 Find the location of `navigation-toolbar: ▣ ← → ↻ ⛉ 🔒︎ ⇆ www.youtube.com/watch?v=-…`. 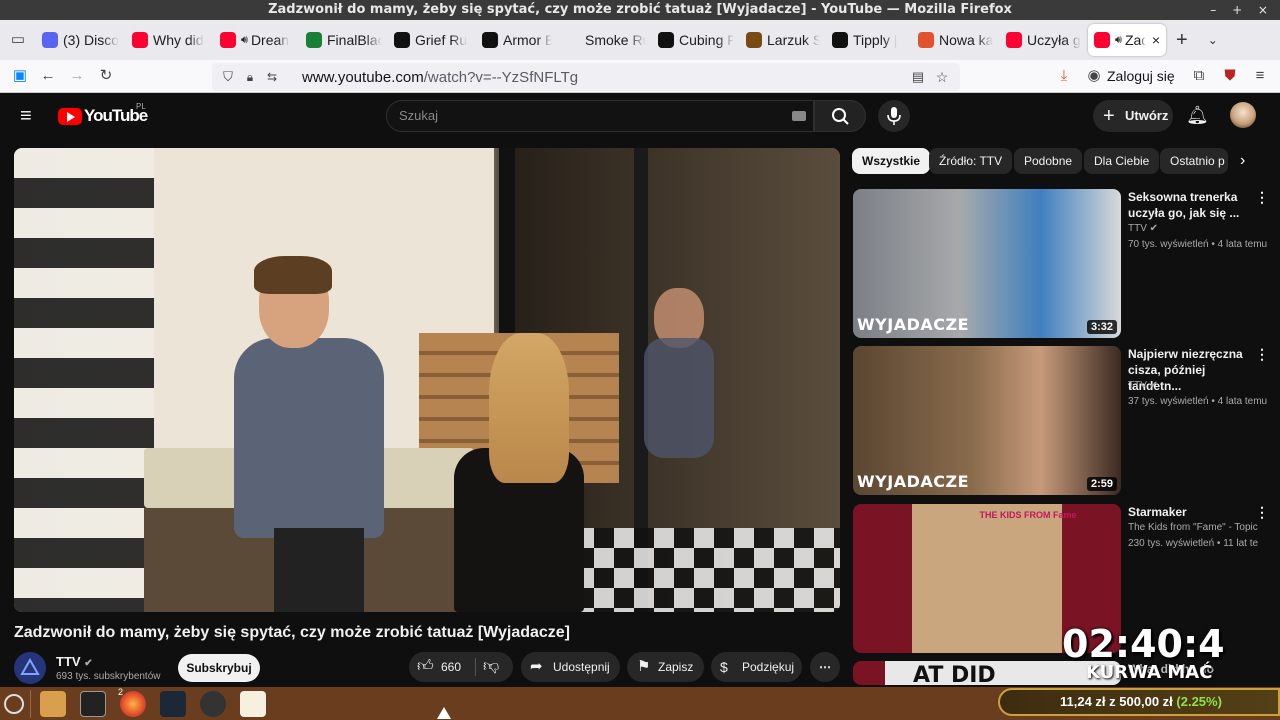

navigation-toolbar: ▣ ← → ↻ ⛉ 🔒︎ ⇆ www.youtube.com/watch?v=-… is located at coordinates (640, 76).